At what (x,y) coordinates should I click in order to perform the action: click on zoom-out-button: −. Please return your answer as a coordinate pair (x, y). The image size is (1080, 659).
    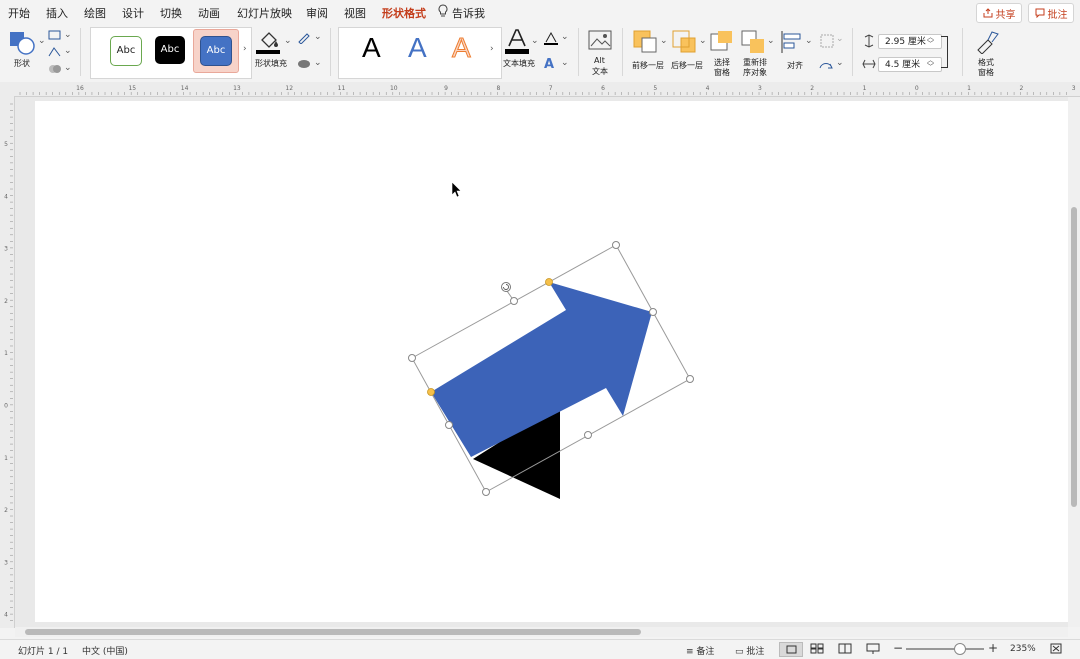
    Looking at the image, I should click on (898, 648).